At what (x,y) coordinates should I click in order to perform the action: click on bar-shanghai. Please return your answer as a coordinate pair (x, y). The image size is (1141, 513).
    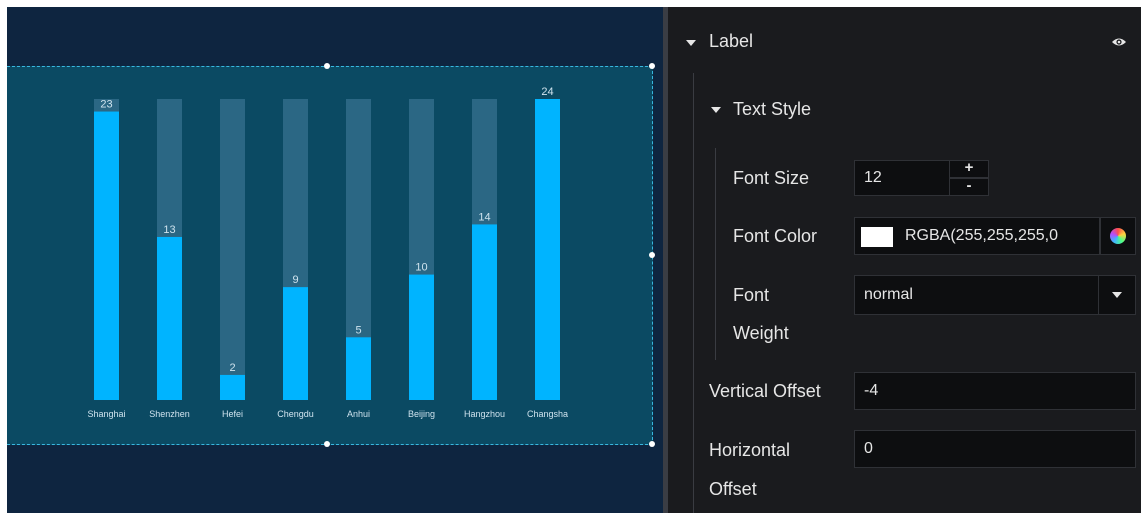
    Looking at the image, I should click on (106, 255).